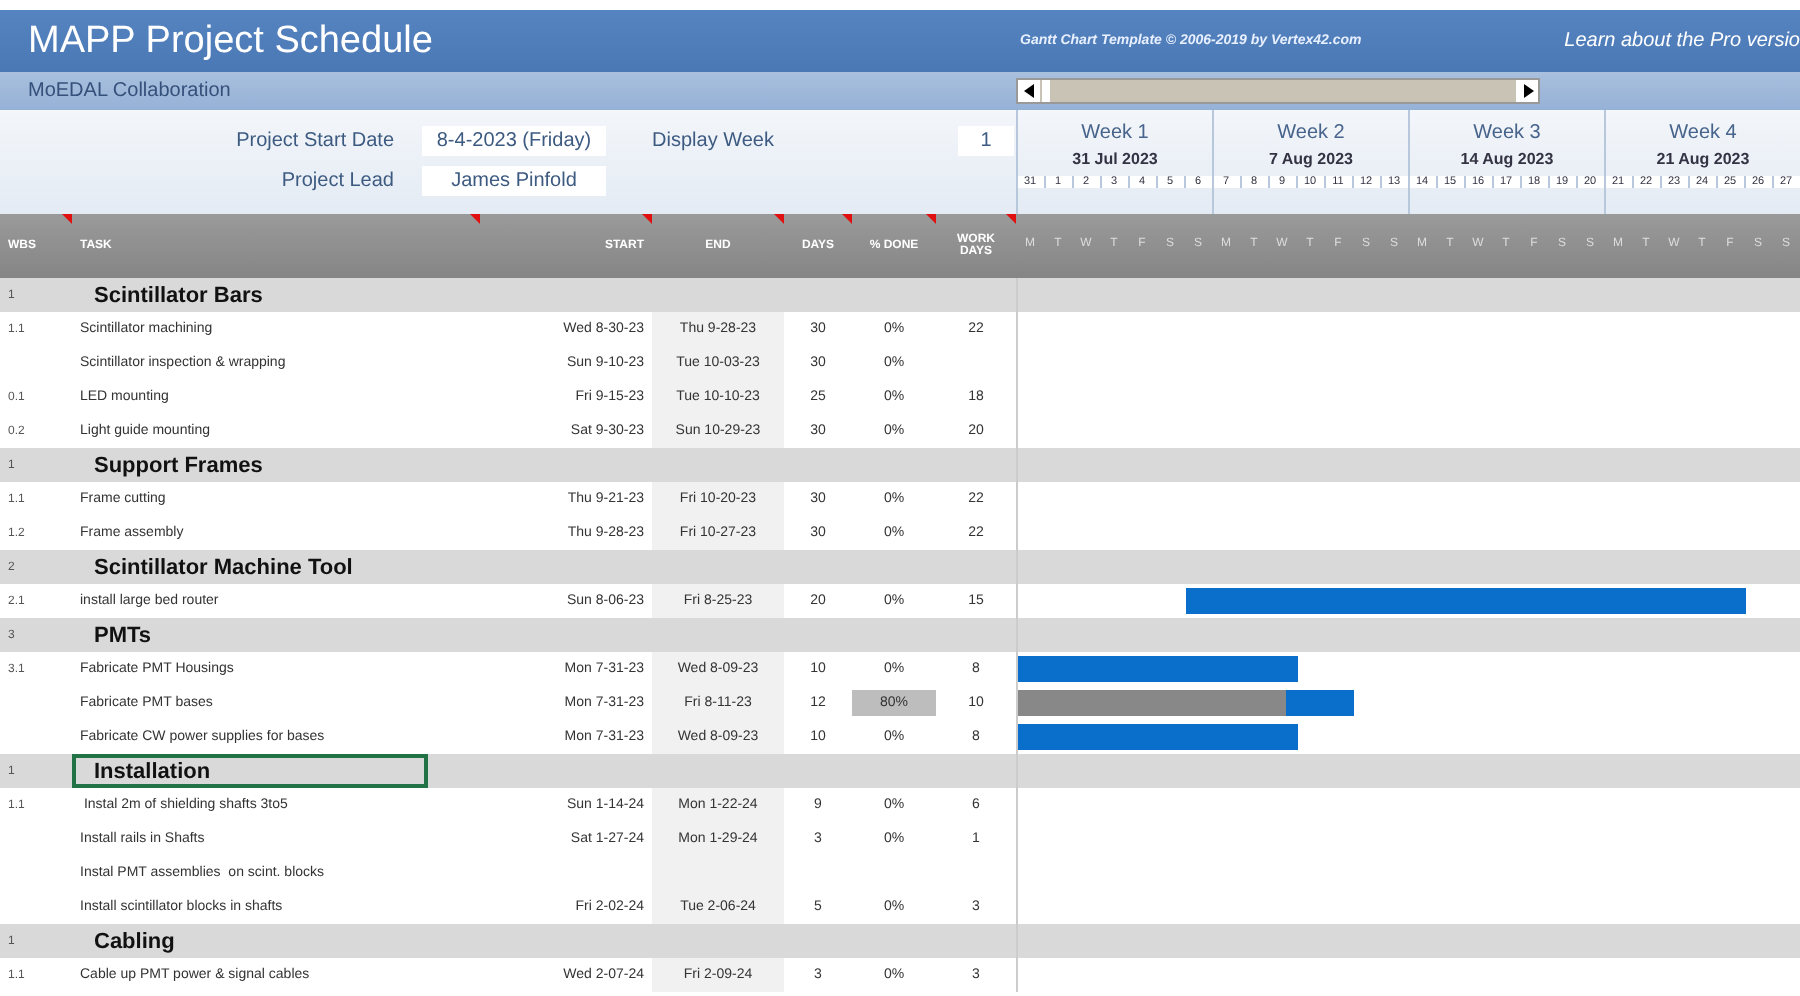 The image size is (1800, 996). What do you see at coordinates (514, 180) in the screenshot?
I see `field-value: James Pinfold` at bounding box center [514, 180].